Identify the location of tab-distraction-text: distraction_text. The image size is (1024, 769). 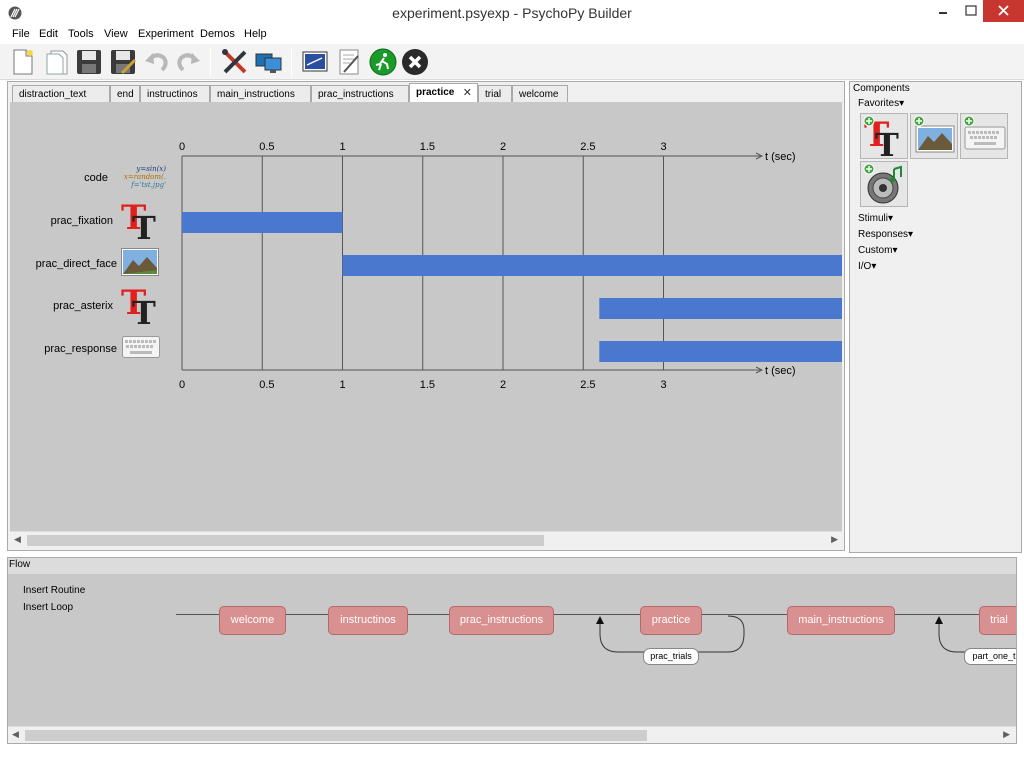
(61, 93).